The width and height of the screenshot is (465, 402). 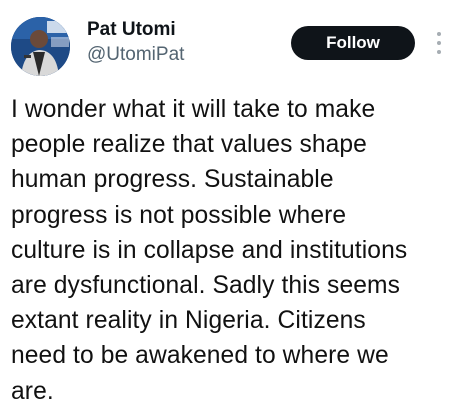 I want to click on follow-button: Follow, so click(x=353, y=43).